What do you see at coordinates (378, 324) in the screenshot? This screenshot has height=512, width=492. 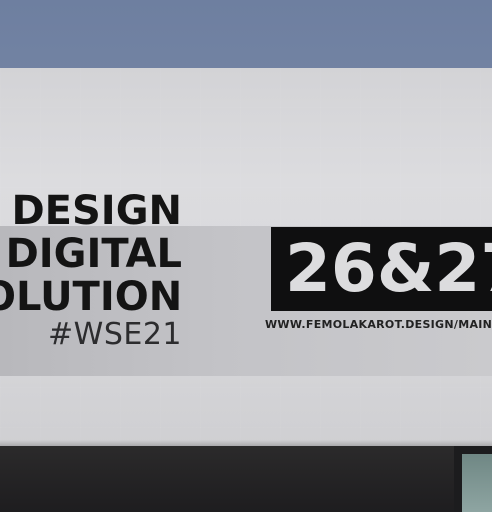 I see `website-url: WWW.FEMOLAKAROT.DESIGN/MAIN/W` at bounding box center [378, 324].